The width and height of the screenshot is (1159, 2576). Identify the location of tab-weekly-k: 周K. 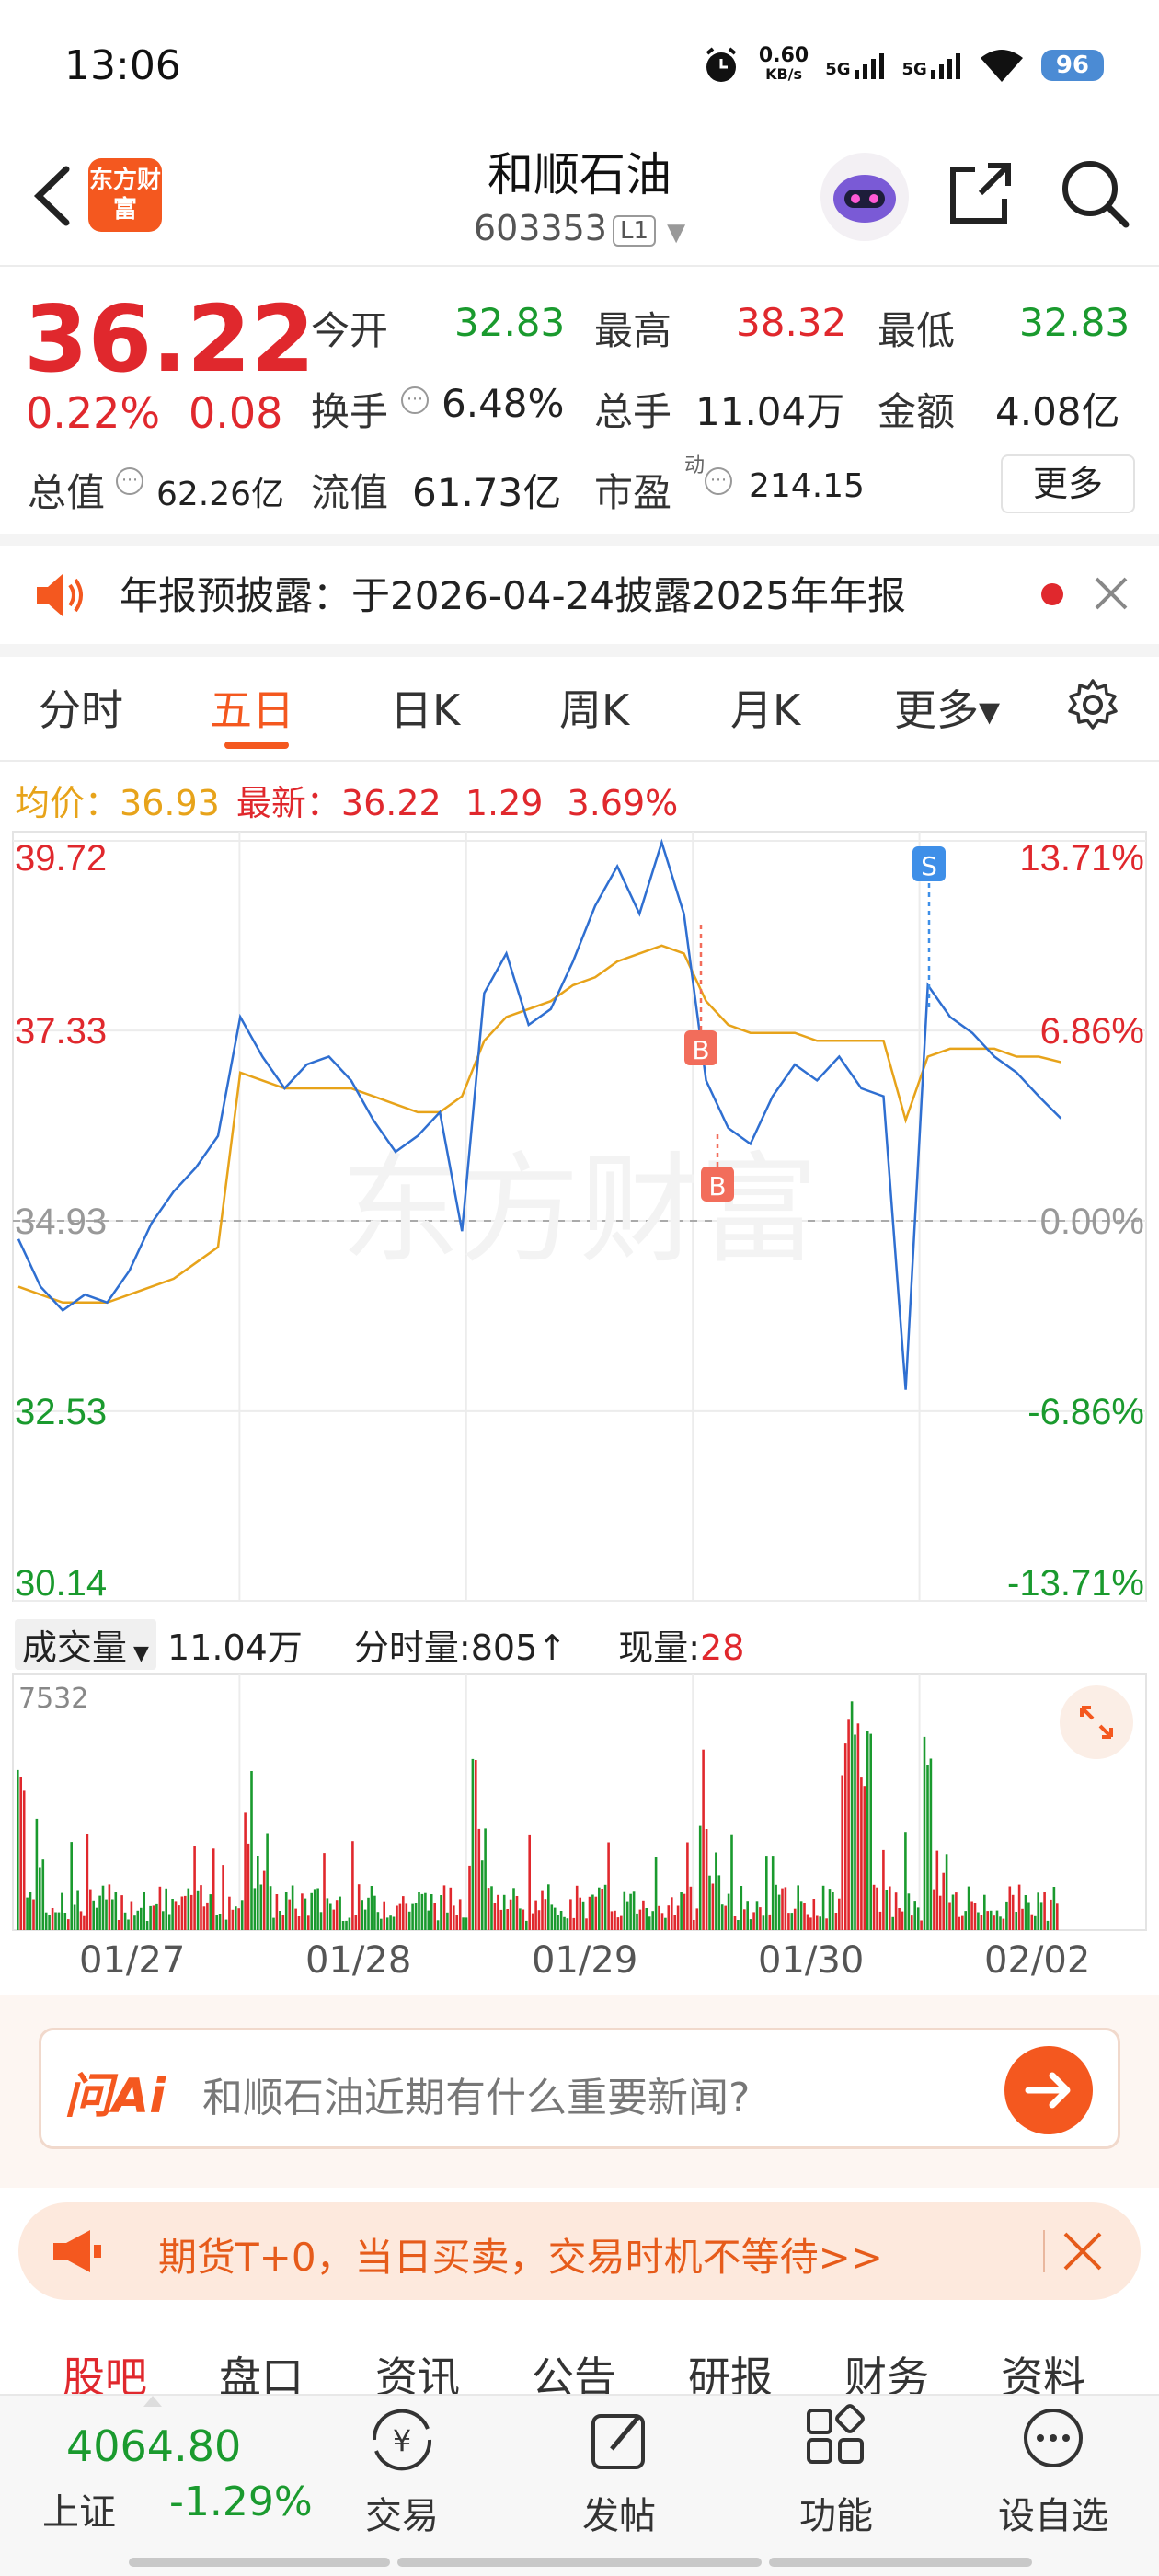
(594, 707).